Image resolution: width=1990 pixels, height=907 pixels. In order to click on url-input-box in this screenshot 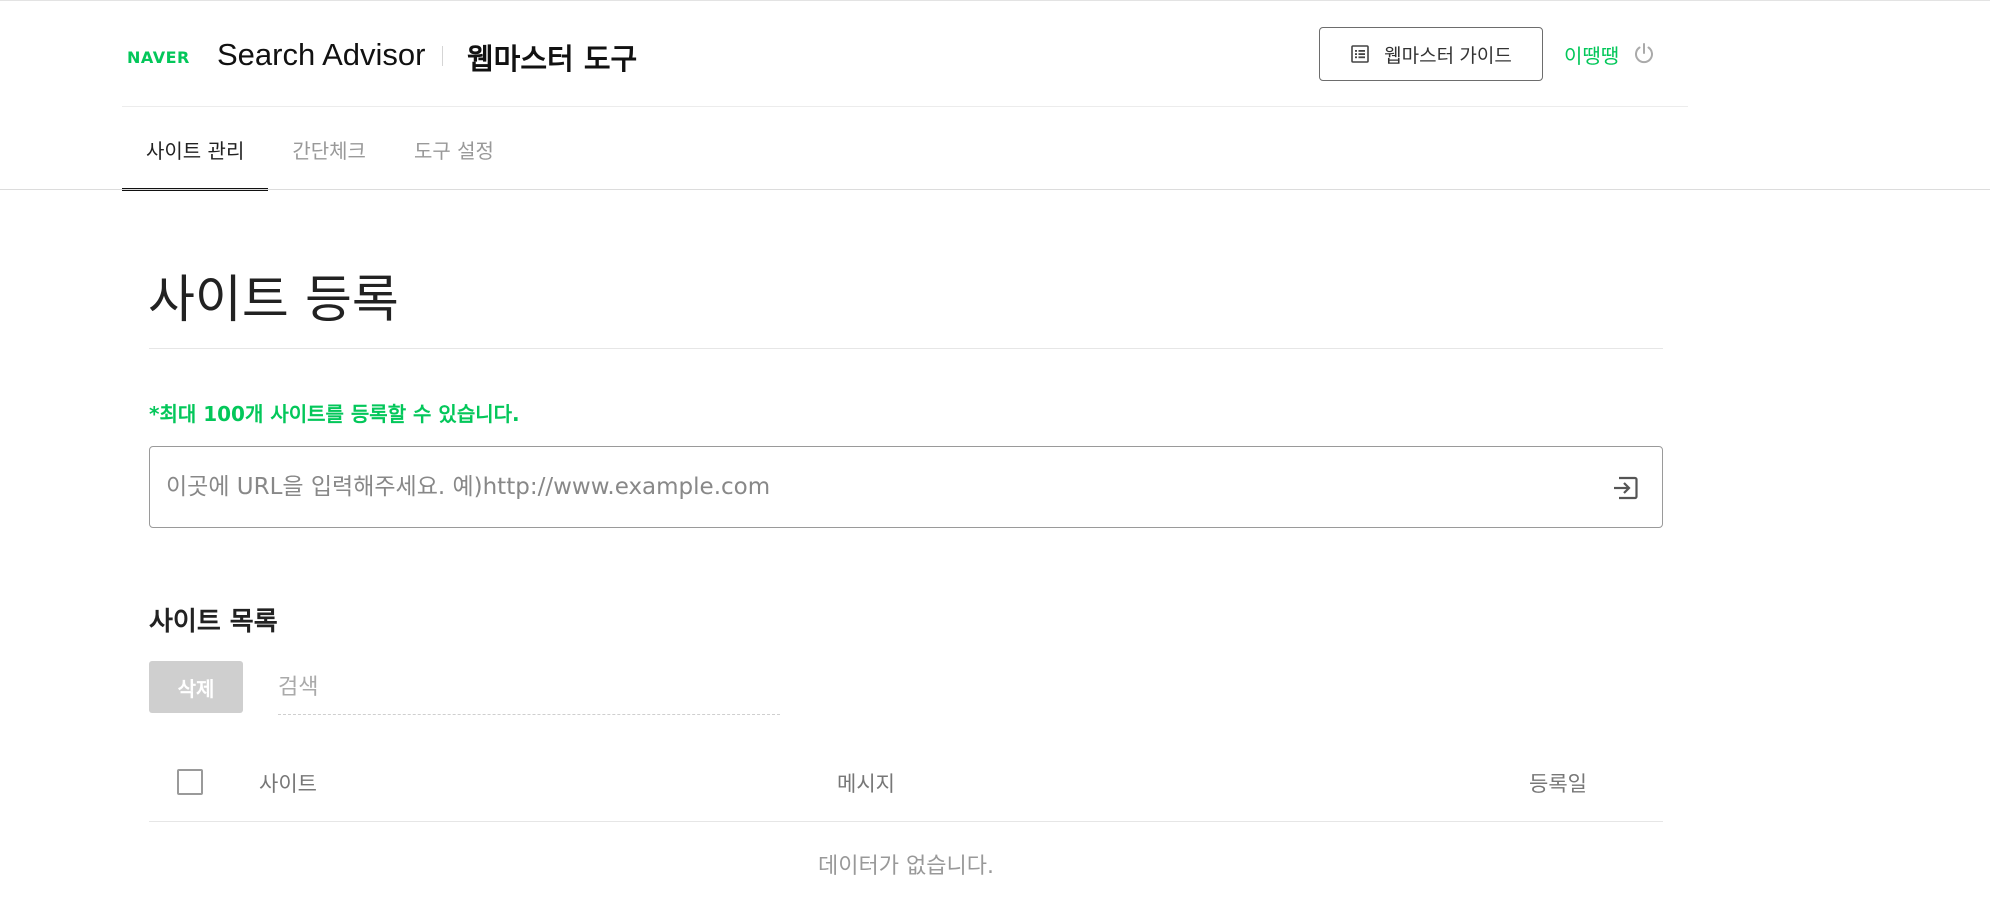, I will do `click(906, 487)`.